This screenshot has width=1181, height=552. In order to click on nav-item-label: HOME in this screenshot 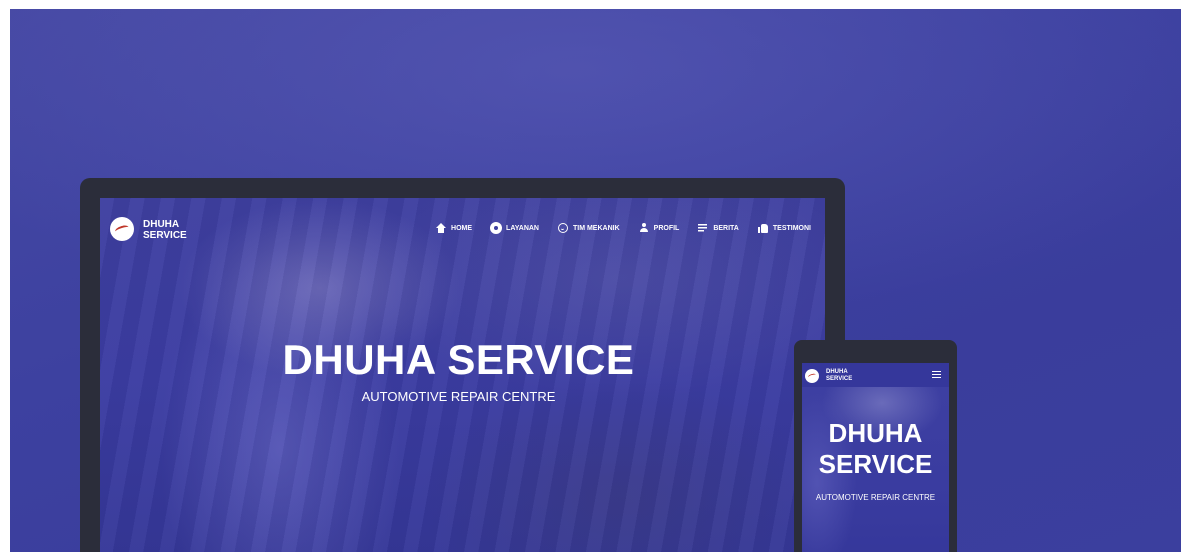, I will do `click(462, 228)`.